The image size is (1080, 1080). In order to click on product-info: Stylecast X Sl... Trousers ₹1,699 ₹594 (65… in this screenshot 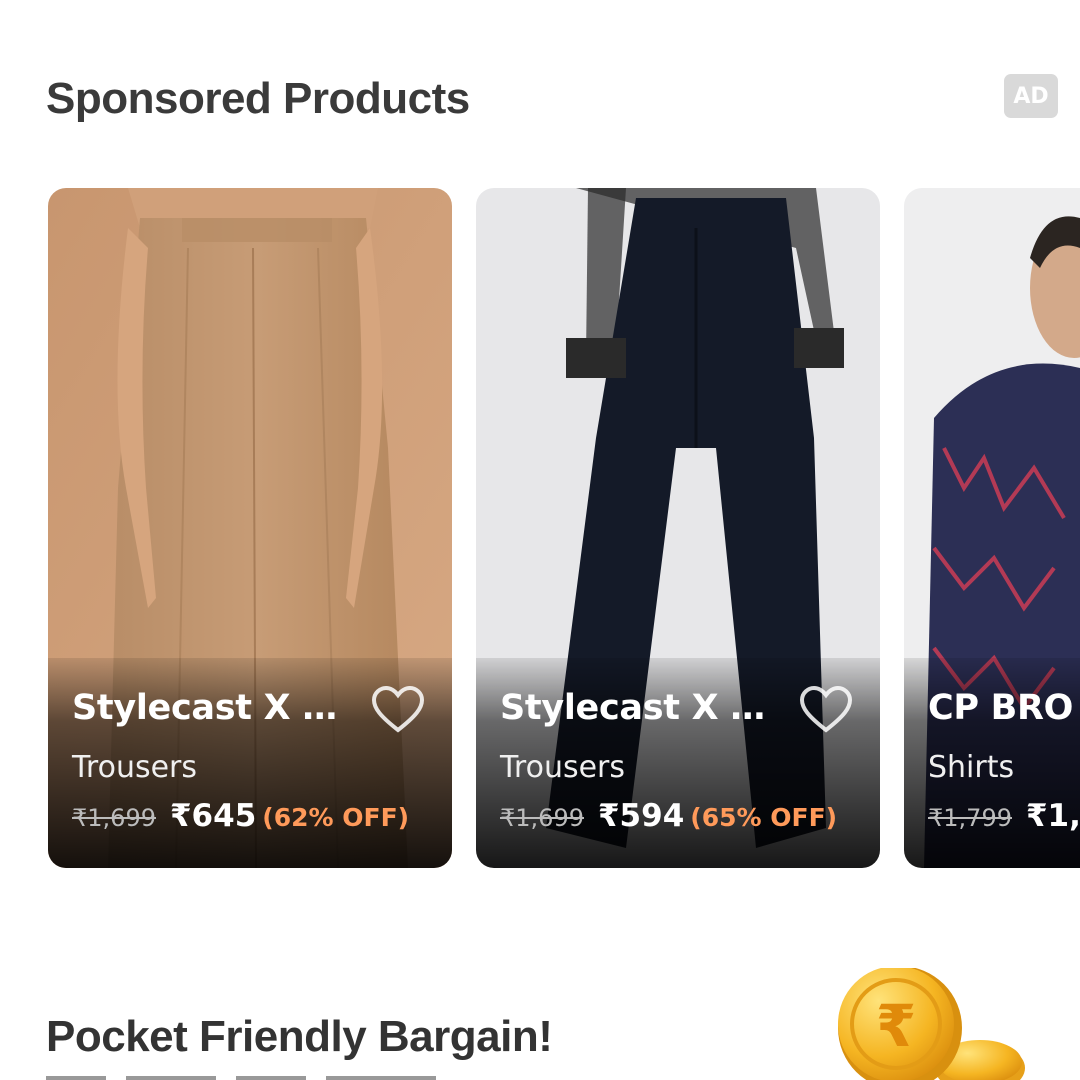, I will do `click(678, 763)`.